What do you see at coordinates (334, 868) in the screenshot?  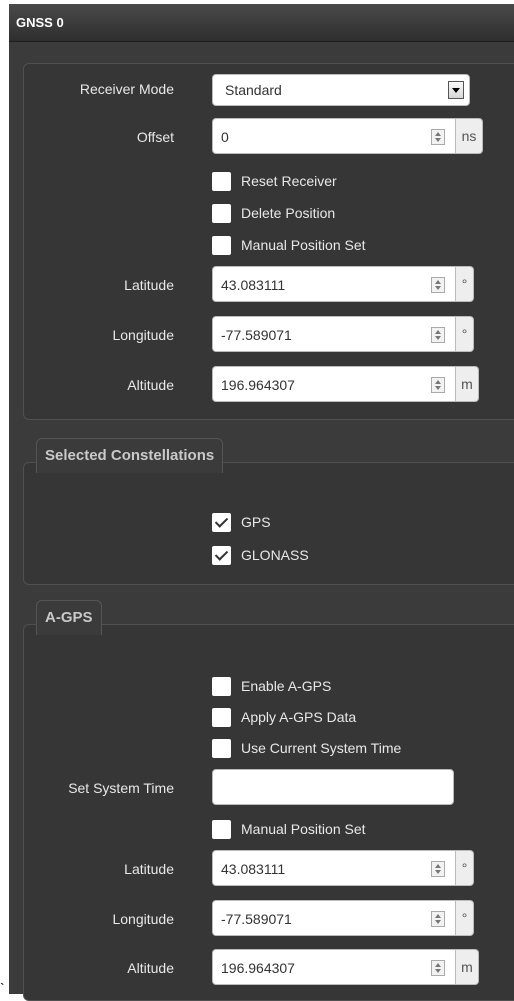 I see `agps-latitude-input: 43.083111` at bounding box center [334, 868].